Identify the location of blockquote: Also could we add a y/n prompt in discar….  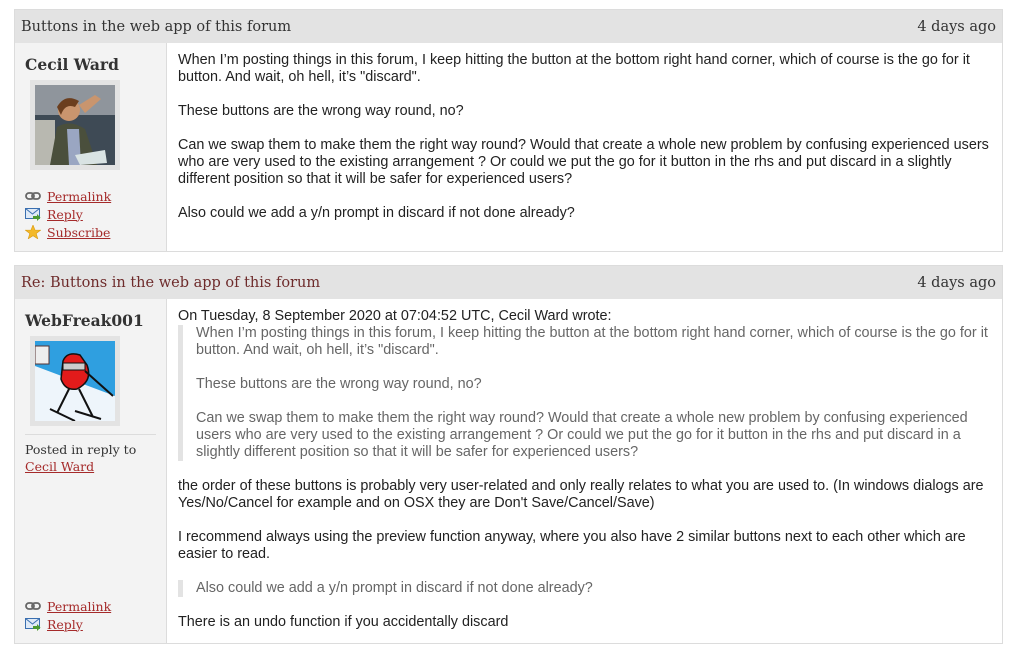
(584, 588).